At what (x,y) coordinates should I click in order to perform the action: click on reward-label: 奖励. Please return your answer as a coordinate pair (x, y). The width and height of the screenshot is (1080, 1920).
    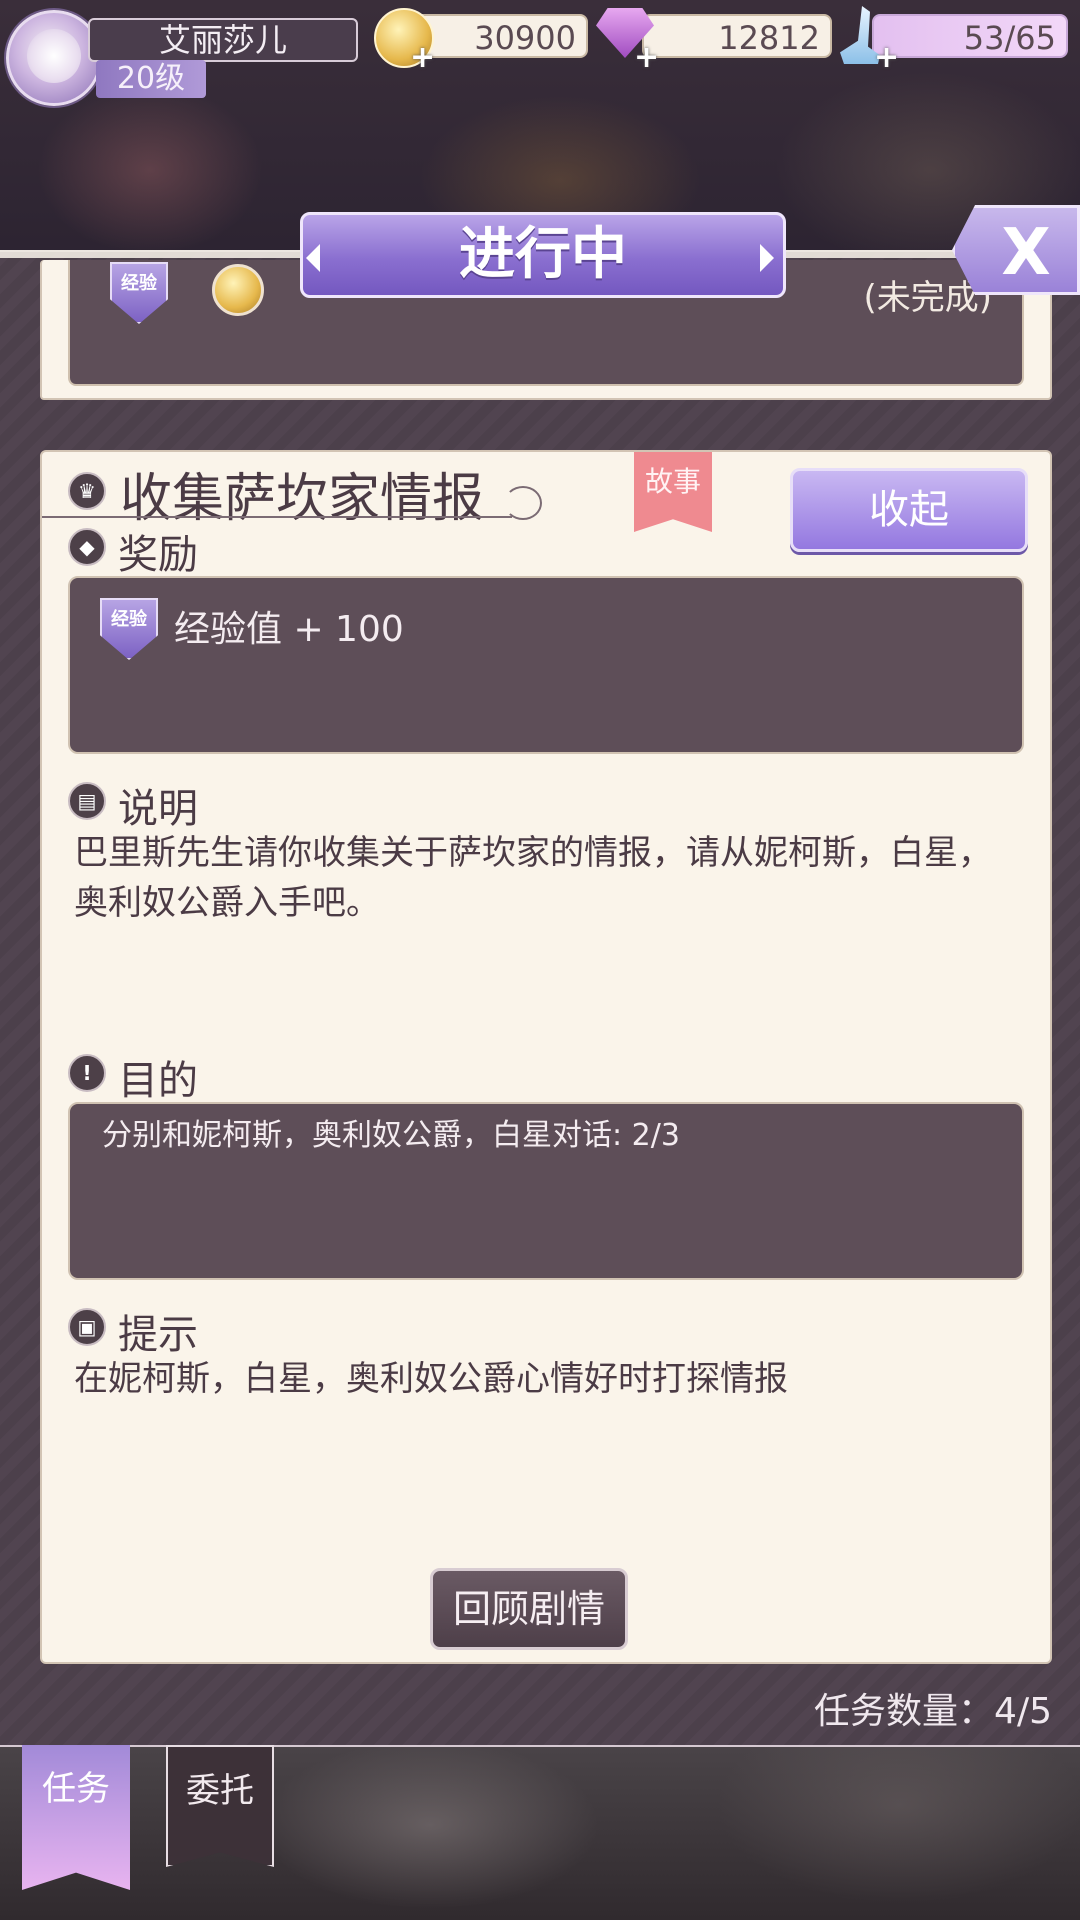
    Looking at the image, I should click on (158, 555).